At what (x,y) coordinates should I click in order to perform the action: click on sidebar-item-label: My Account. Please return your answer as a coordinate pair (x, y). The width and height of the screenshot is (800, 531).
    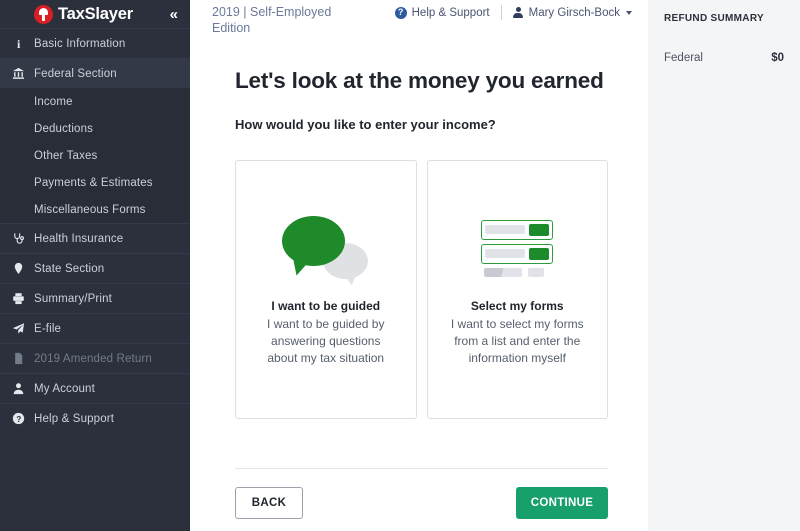
    Looking at the image, I should click on (64, 388).